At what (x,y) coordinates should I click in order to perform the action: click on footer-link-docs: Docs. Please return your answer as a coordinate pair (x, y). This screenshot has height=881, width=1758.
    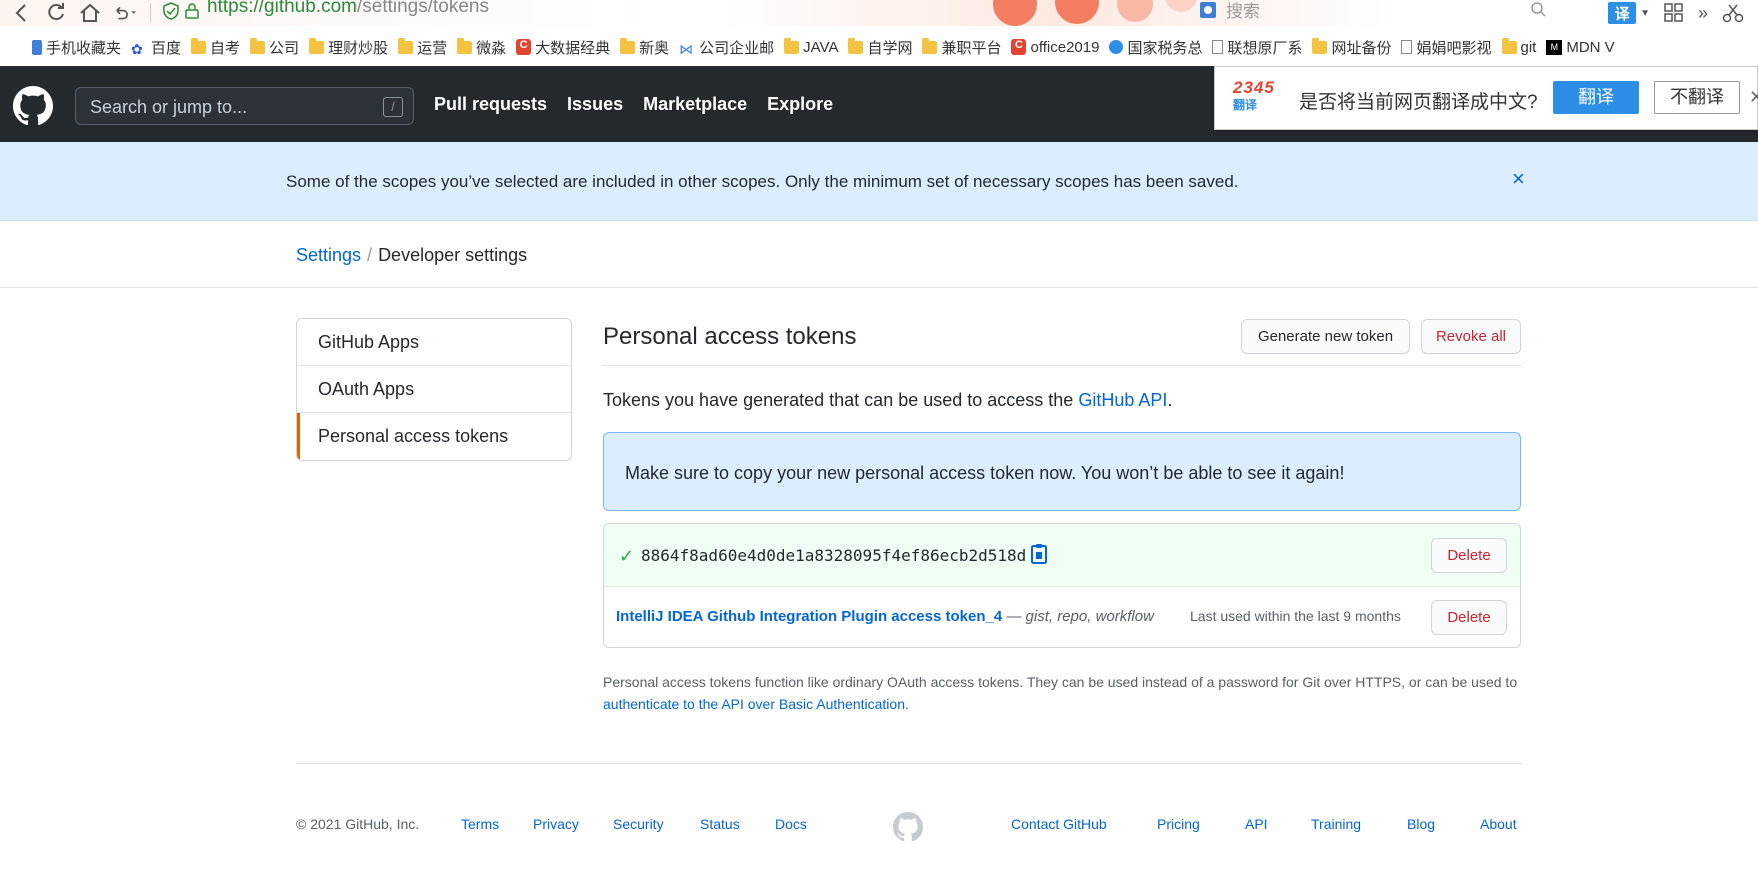
    Looking at the image, I should click on (791, 824).